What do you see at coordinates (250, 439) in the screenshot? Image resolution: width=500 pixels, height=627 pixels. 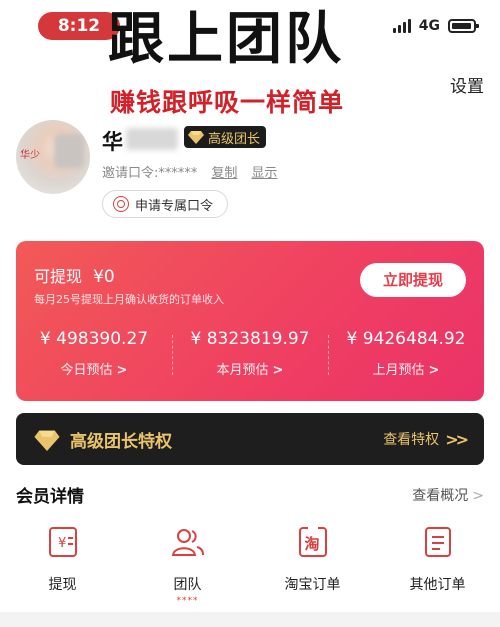 I see `privileges-bar: 高级团长特权 查看特权 >>` at bounding box center [250, 439].